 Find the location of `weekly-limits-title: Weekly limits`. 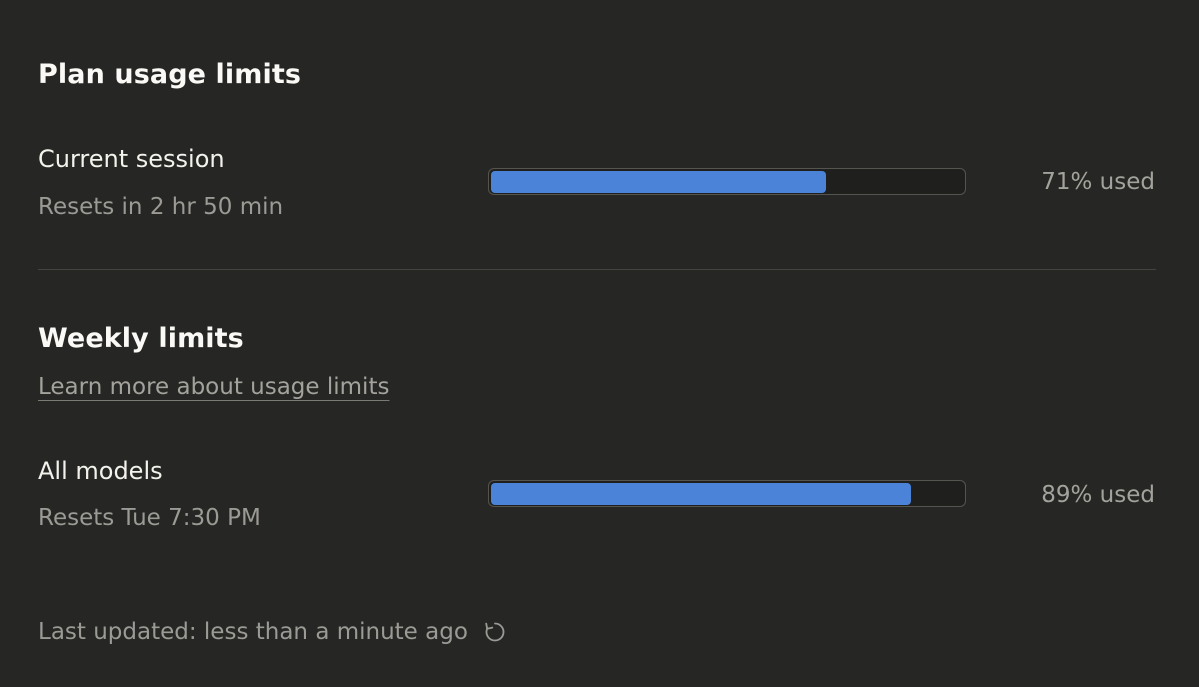

weekly-limits-title: Weekly limits is located at coordinates (141, 338).